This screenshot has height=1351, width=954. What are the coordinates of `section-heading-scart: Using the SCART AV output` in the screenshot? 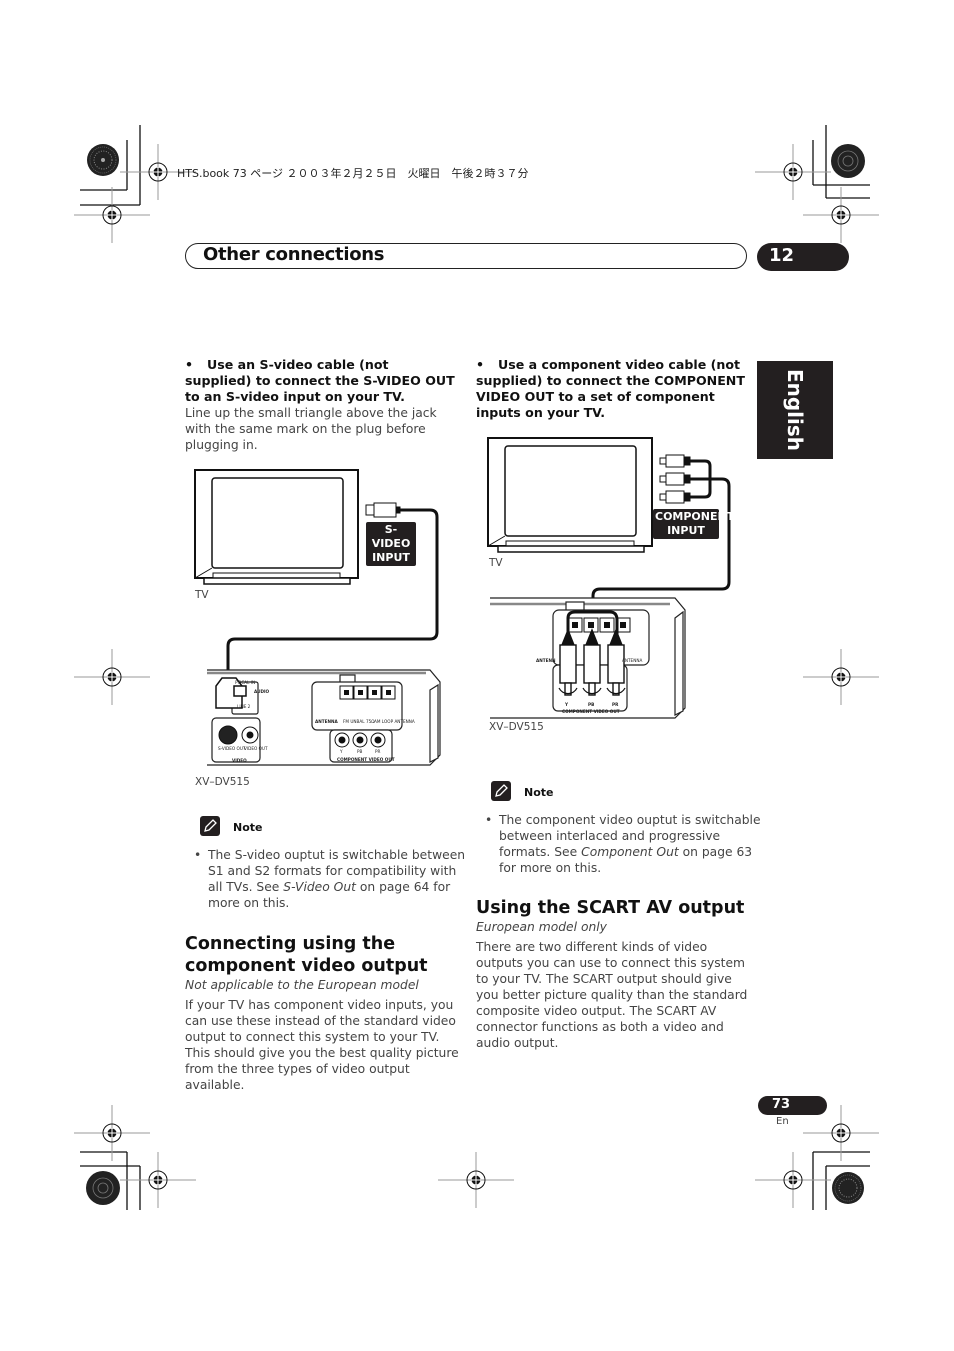 It's located at (610, 908).